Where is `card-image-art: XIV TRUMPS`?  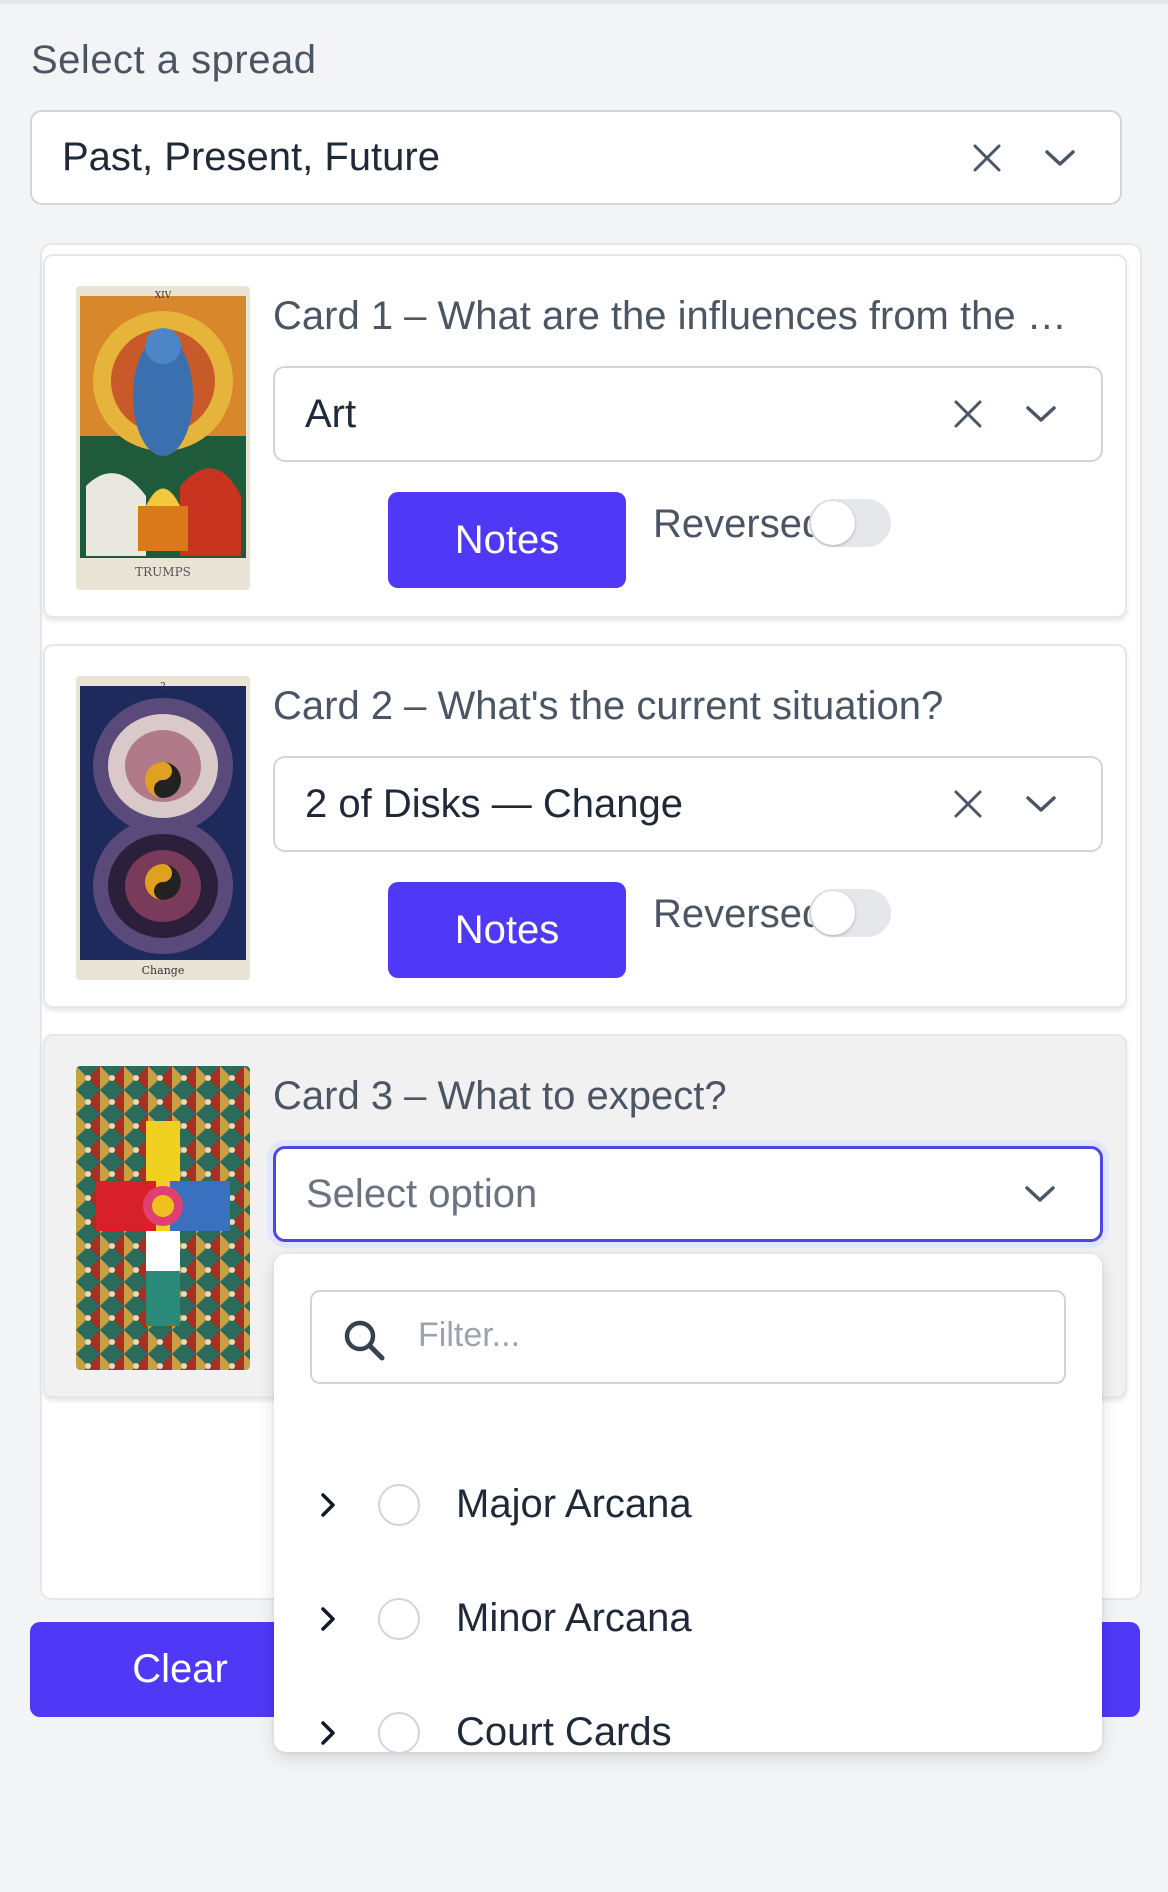 card-image-art: XIV TRUMPS is located at coordinates (163, 438).